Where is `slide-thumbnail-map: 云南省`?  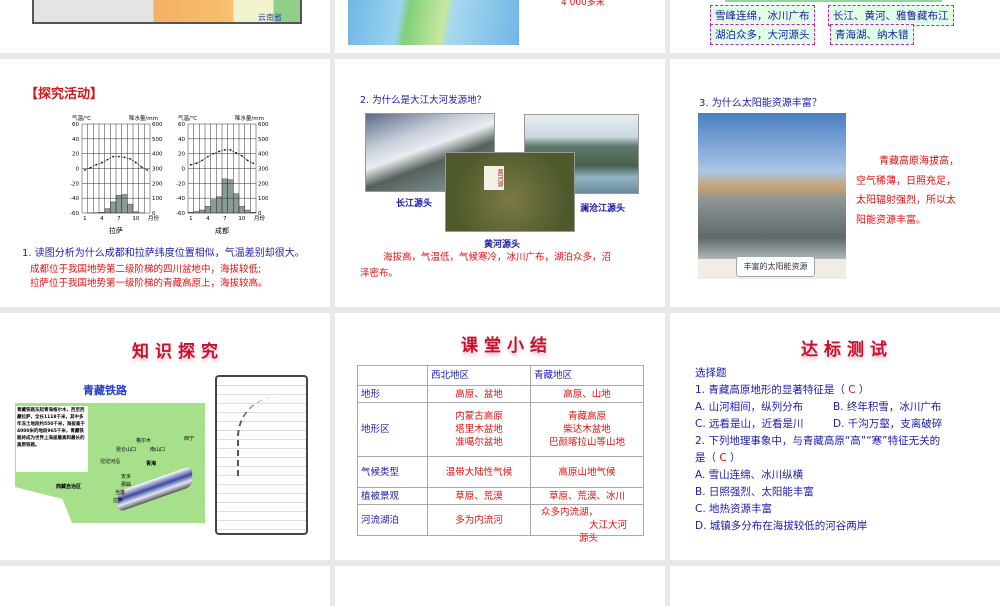 slide-thumbnail-map: 云南省 is located at coordinates (165, 26).